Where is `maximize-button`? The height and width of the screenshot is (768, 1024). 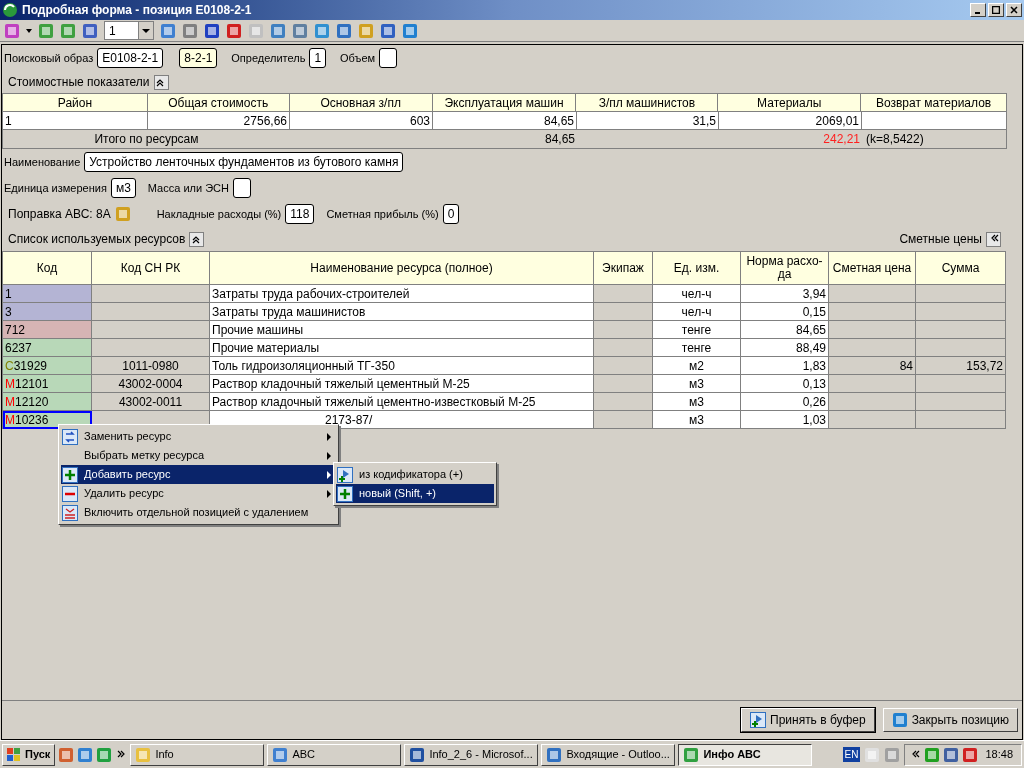 maximize-button is located at coordinates (996, 10).